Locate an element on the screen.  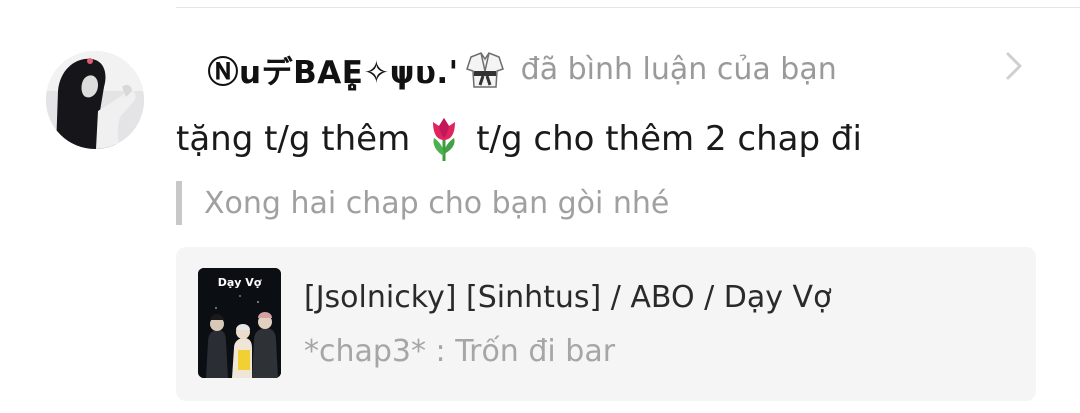
story-title: [Jsolnicky] [Sinhtus] / ABO / Dạy Vợ is located at coordinates (567, 297).